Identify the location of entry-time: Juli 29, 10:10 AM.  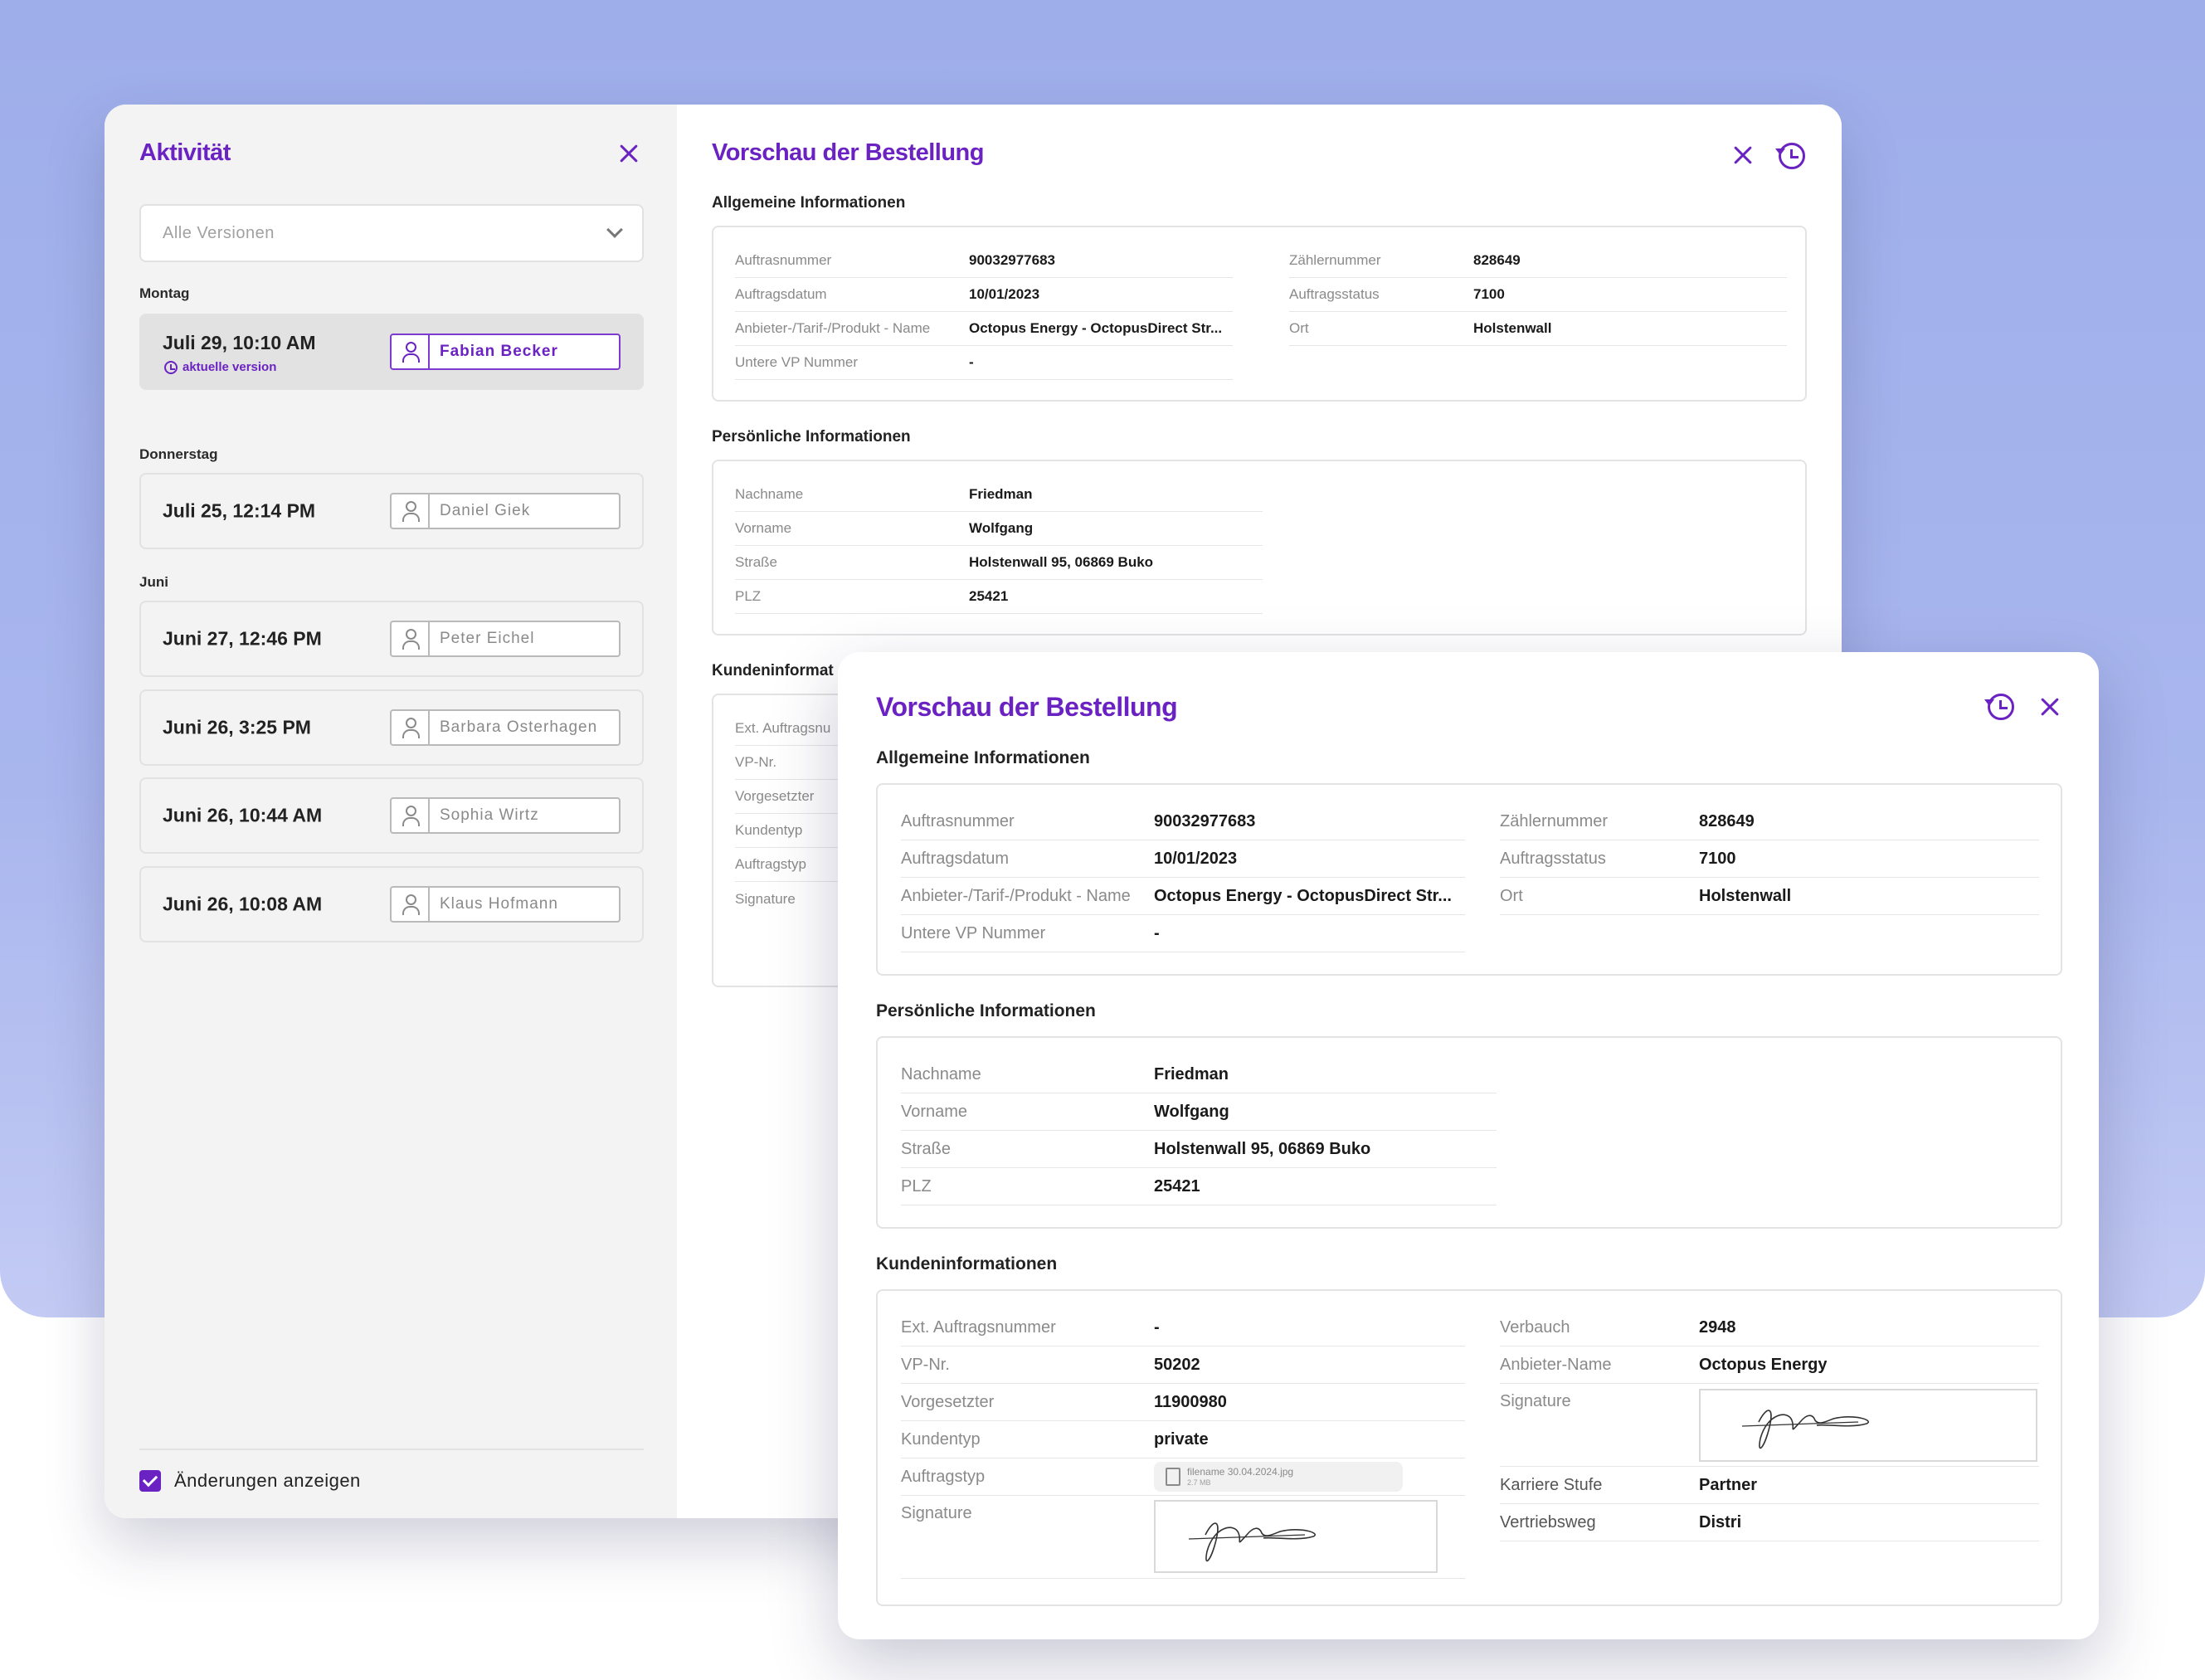
(240, 342).